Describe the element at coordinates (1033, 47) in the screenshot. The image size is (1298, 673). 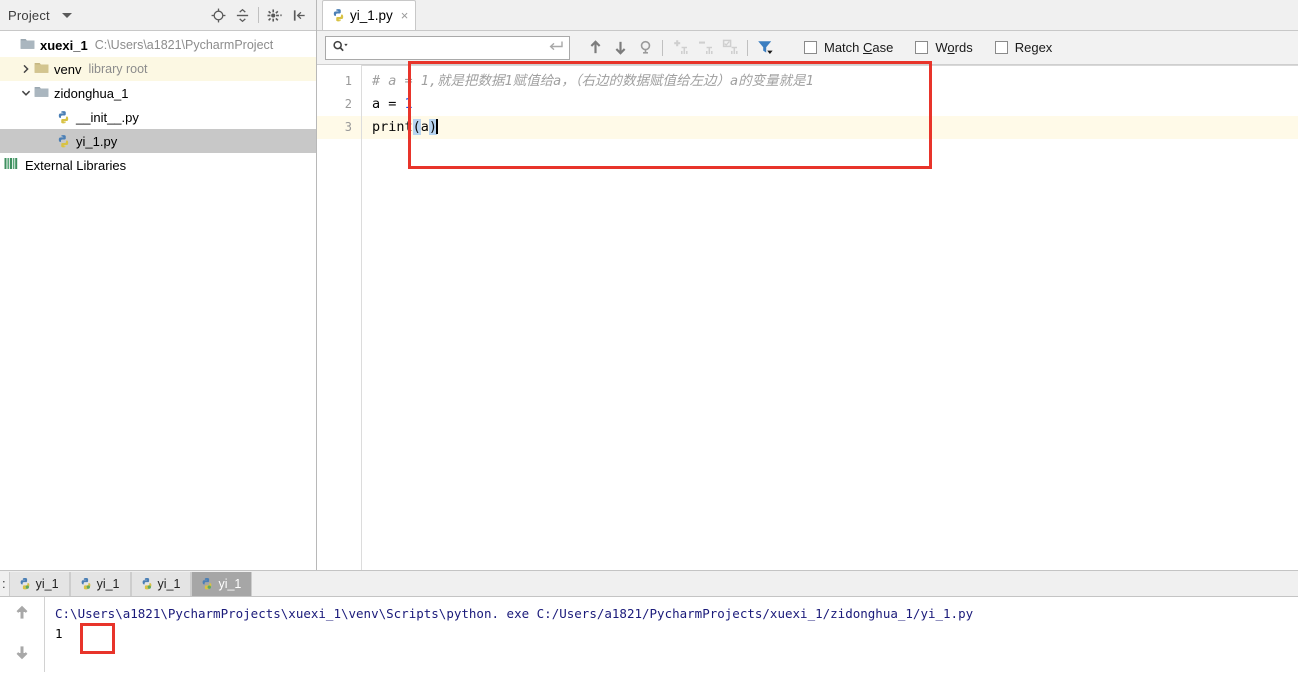
I see `checkbox-label: Regex` at that location.